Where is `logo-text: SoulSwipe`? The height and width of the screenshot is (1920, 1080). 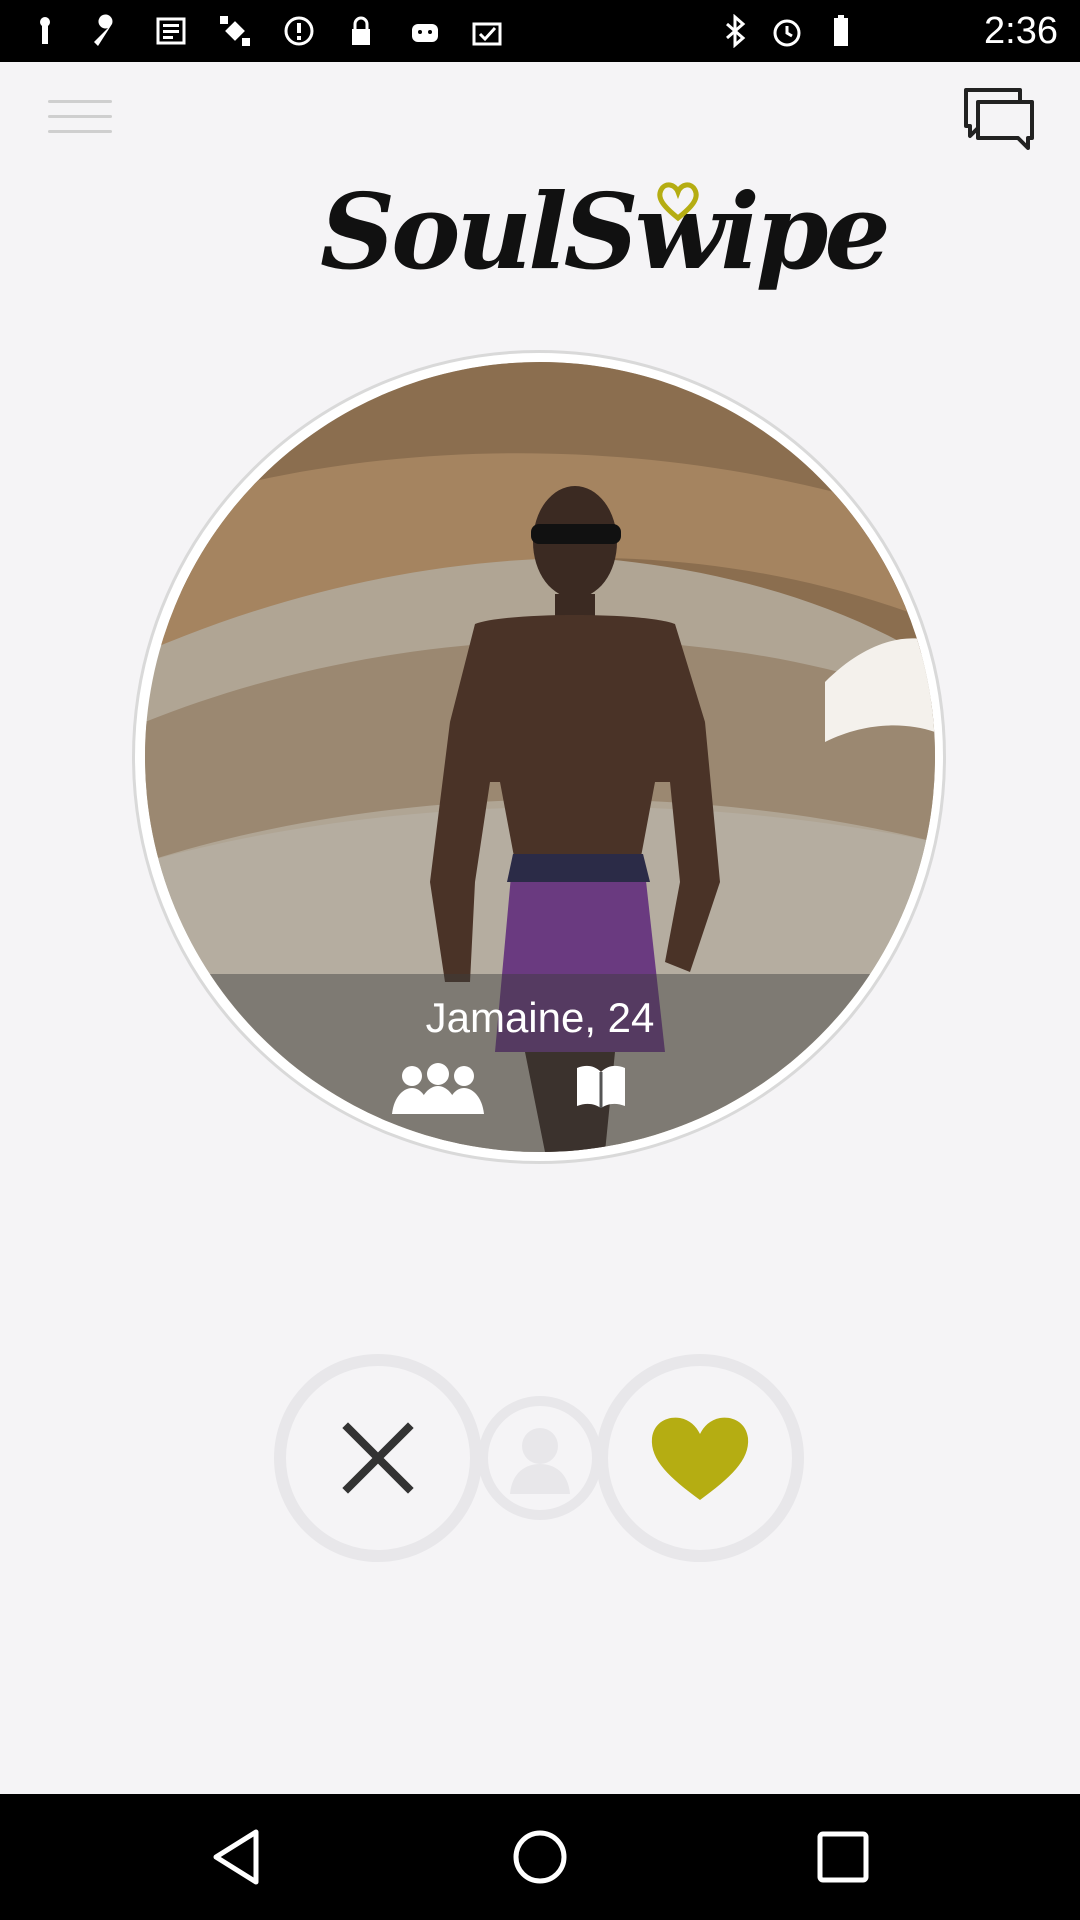
logo-text: SoulSwipe is located at coordinates (605, 231).